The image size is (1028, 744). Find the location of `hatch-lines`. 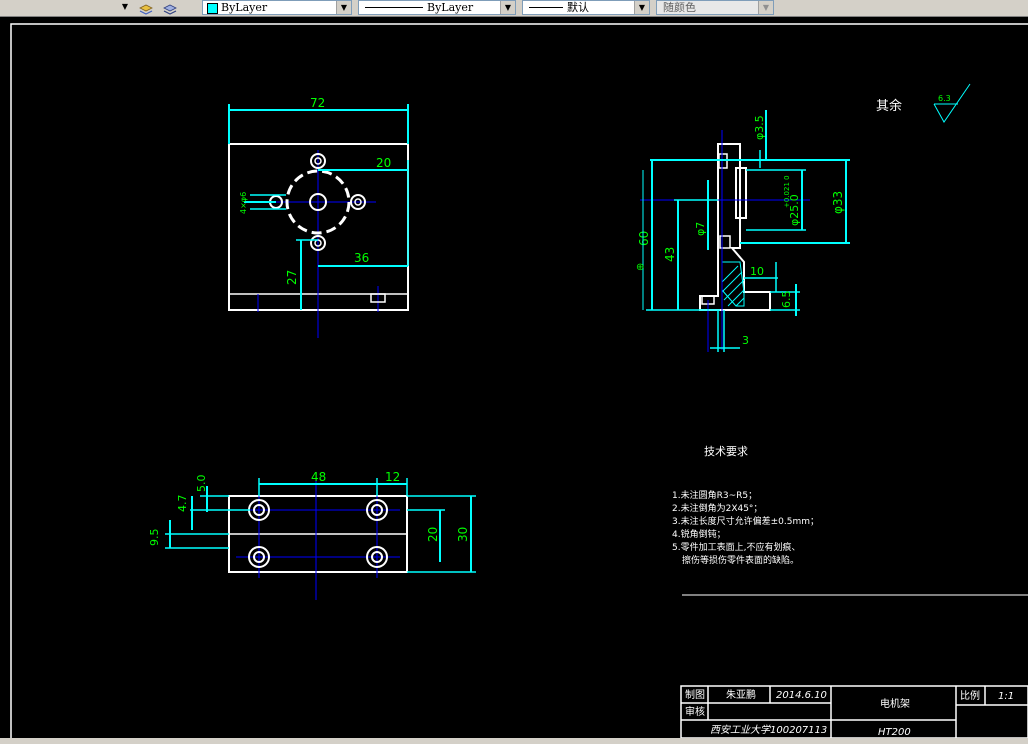

hatch-lines is located at coordinates (733, 286).